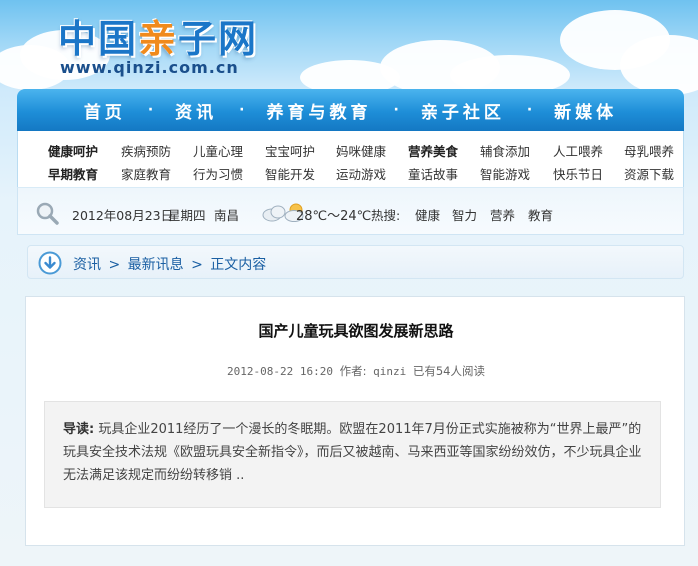 Image resolution: width=698 pixels, height=566 pixels. What do you see at coordinates (238, 265) in the screenshot?
I see `breadcrumb-item-current: 正文内容` at bounding box center [238, 265].